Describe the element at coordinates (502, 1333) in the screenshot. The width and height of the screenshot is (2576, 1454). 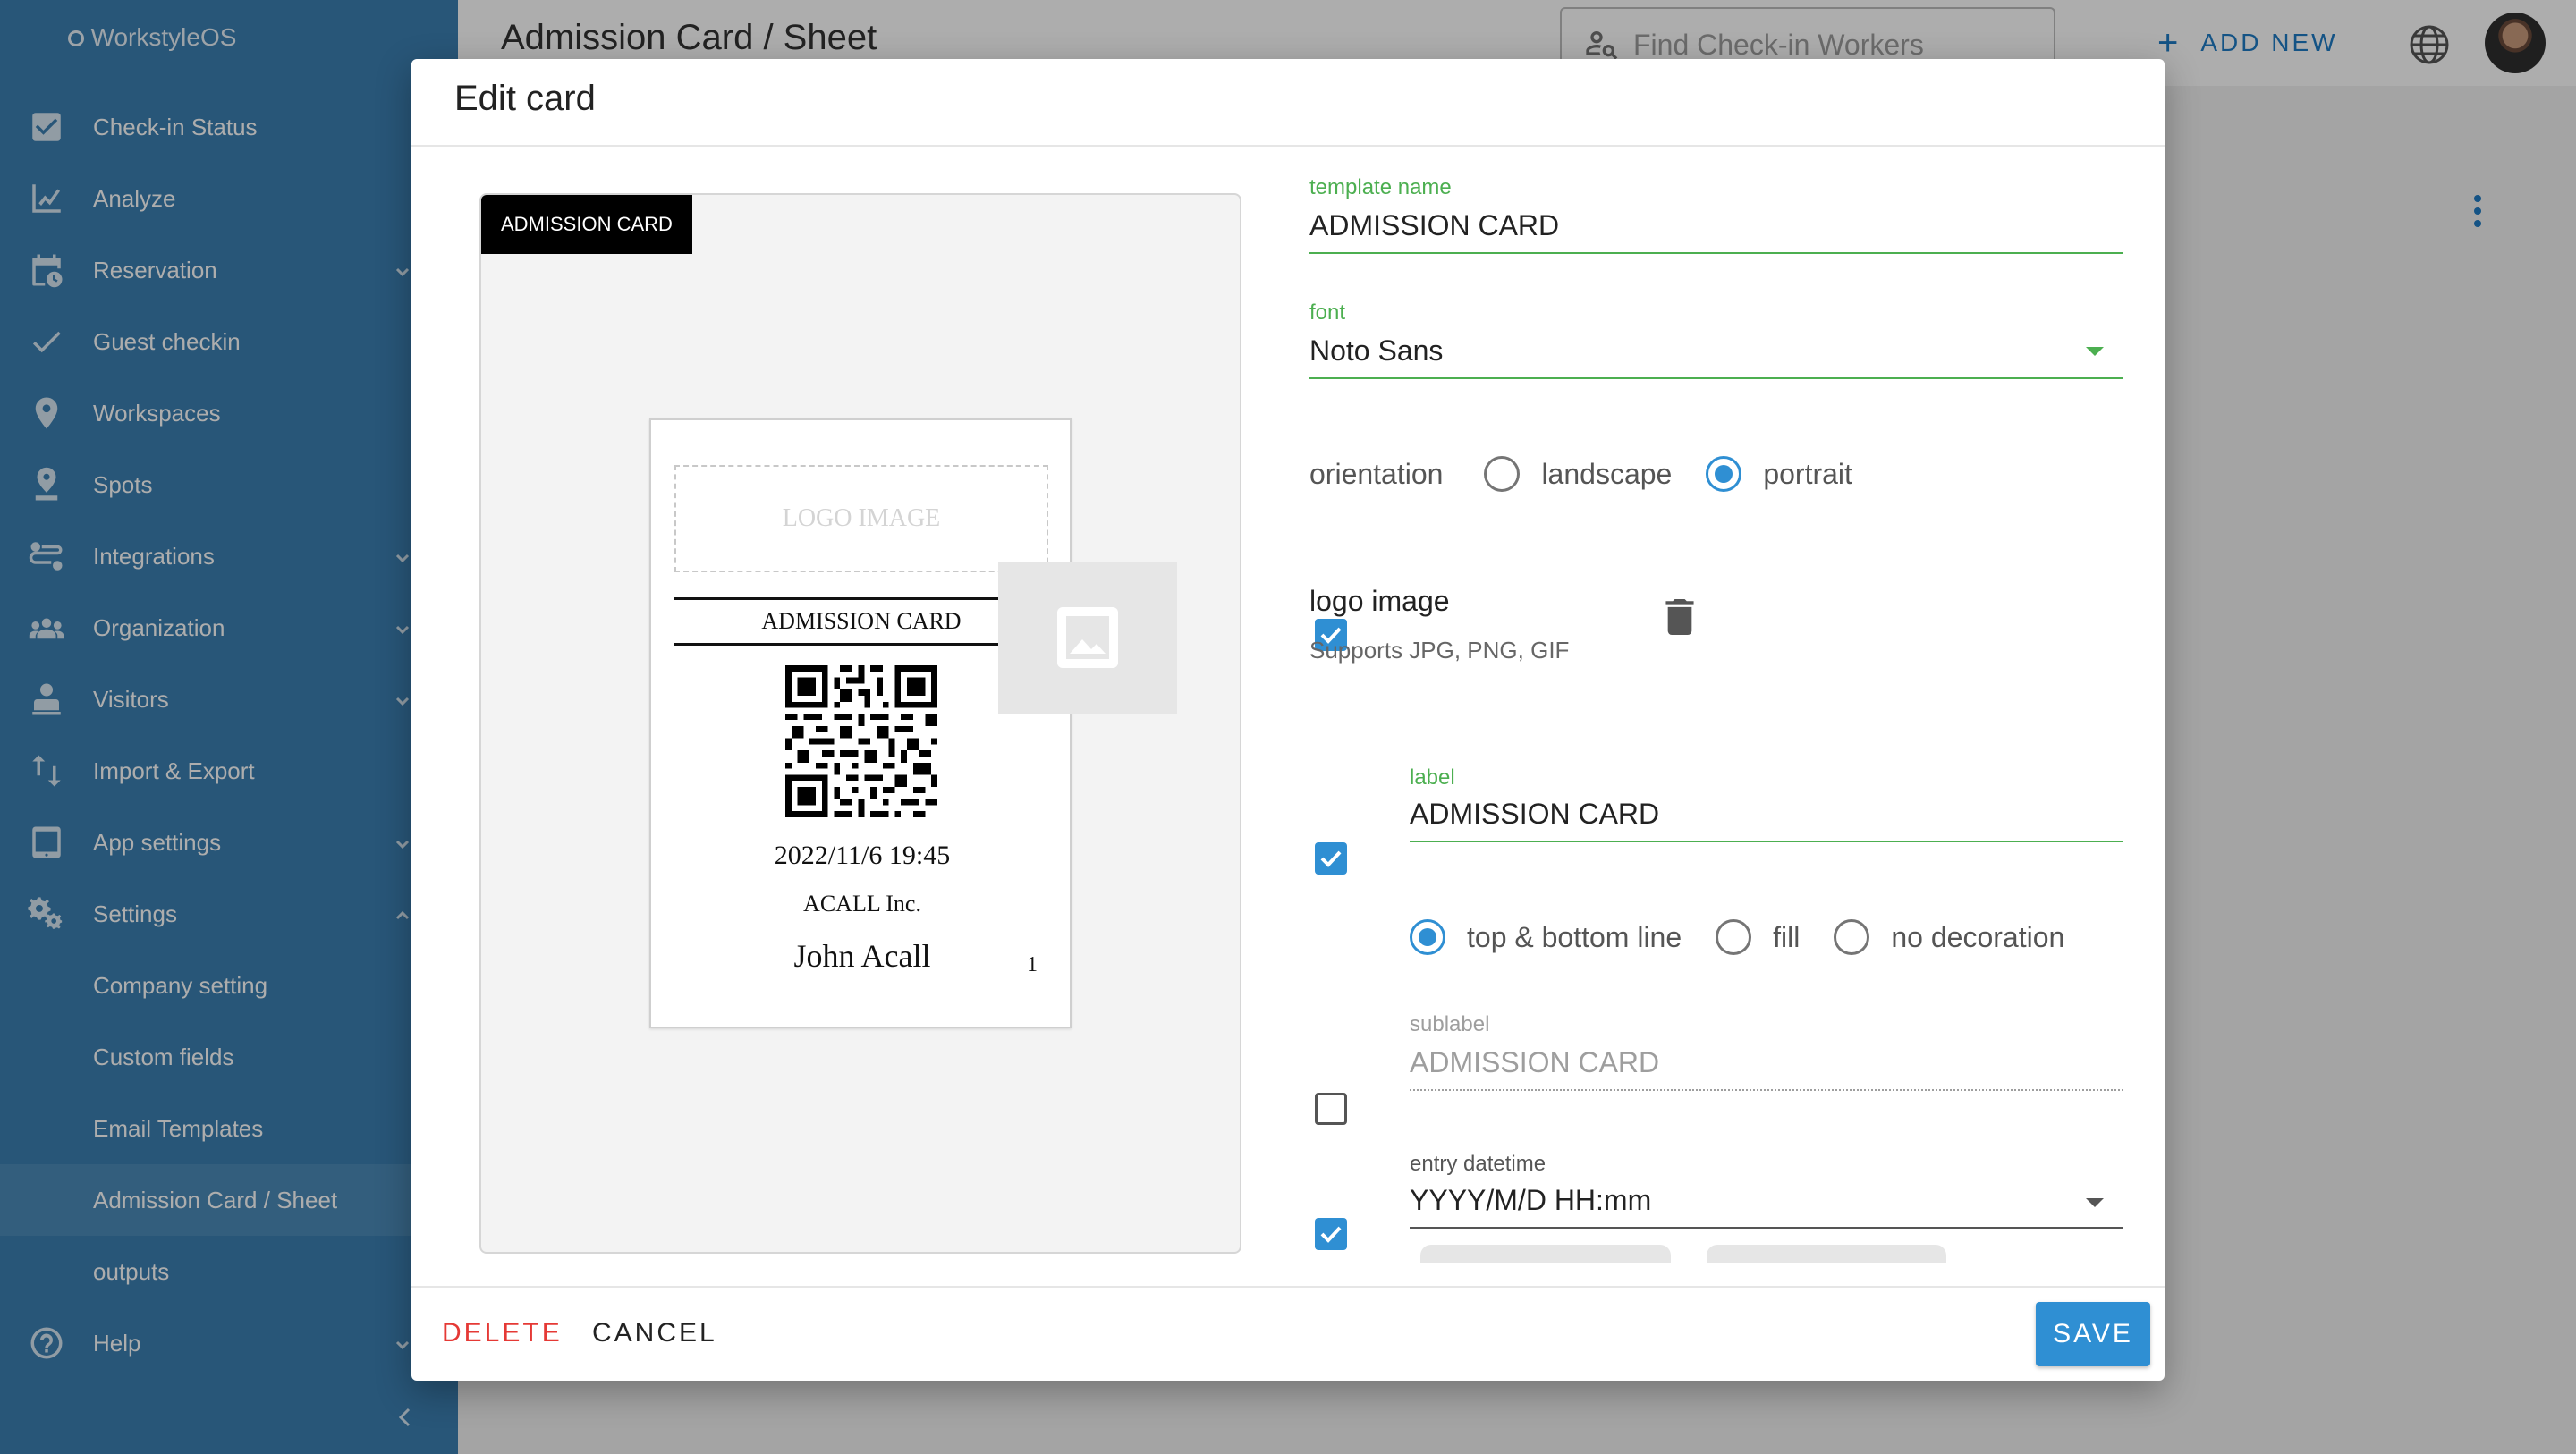
I see `delete-button: DELETE` at that location.